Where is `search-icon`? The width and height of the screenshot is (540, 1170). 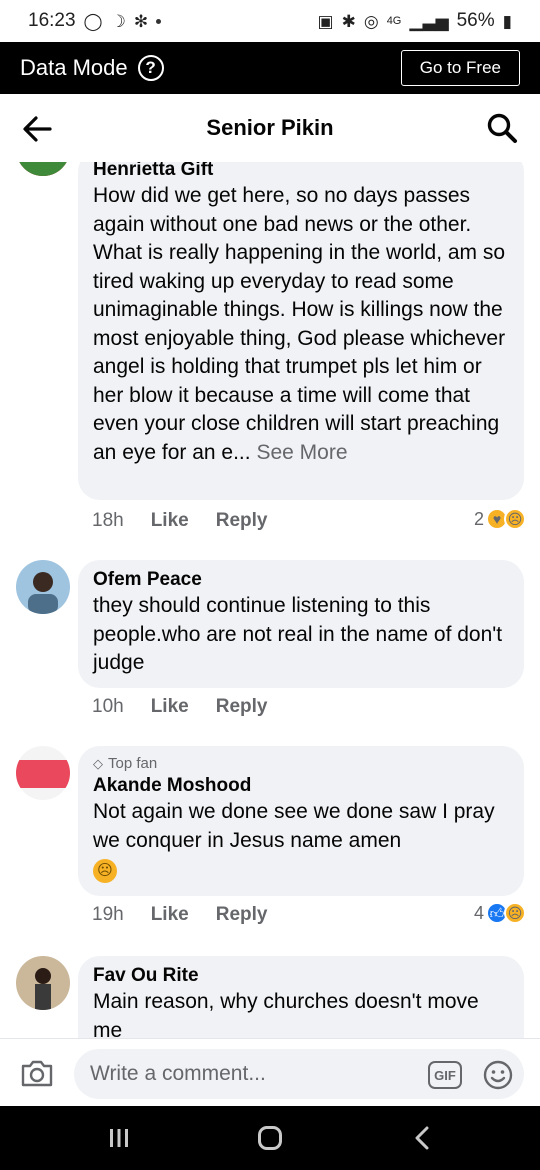 search-icon is located at coordinates (502, 128).